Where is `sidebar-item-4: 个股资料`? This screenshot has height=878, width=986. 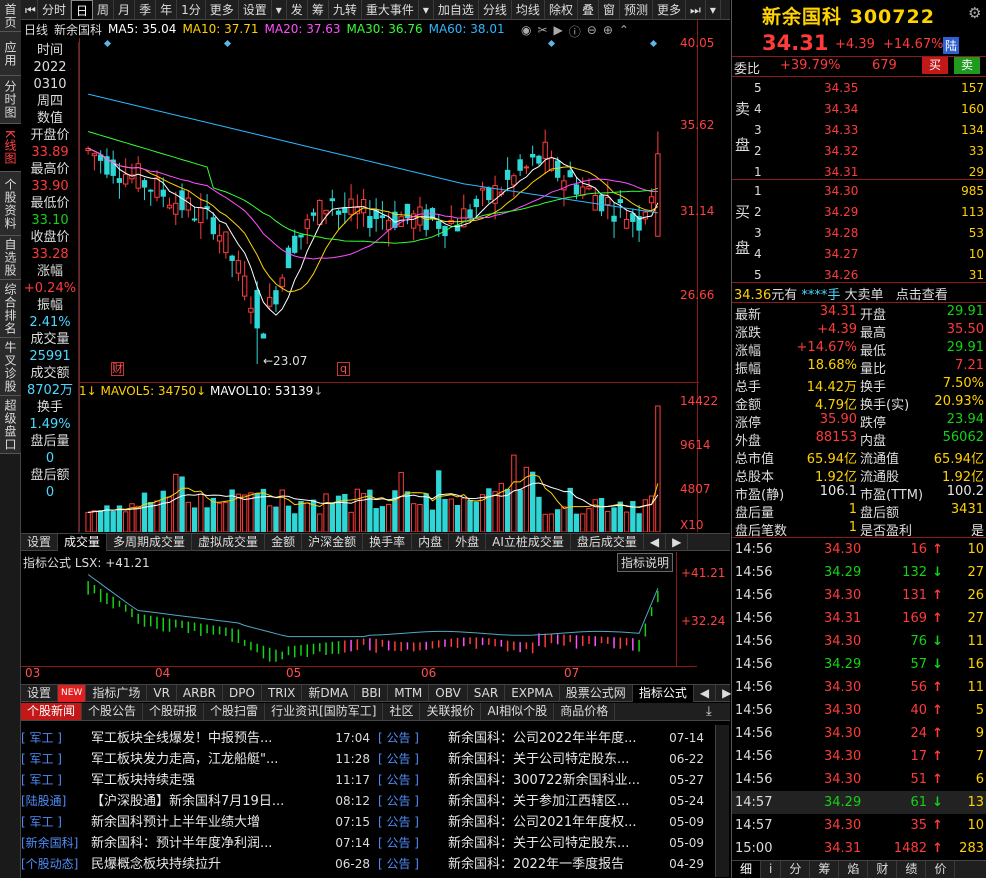
sidebar-item-4: 个股资料 is located at coordinates (10, 204).